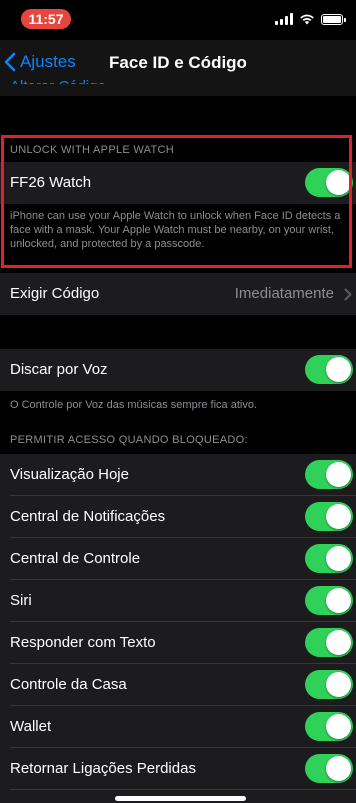 The width and height of the screenshot is (356, 803). I want to click on locked-access-row: Siri, so click(178, 601).